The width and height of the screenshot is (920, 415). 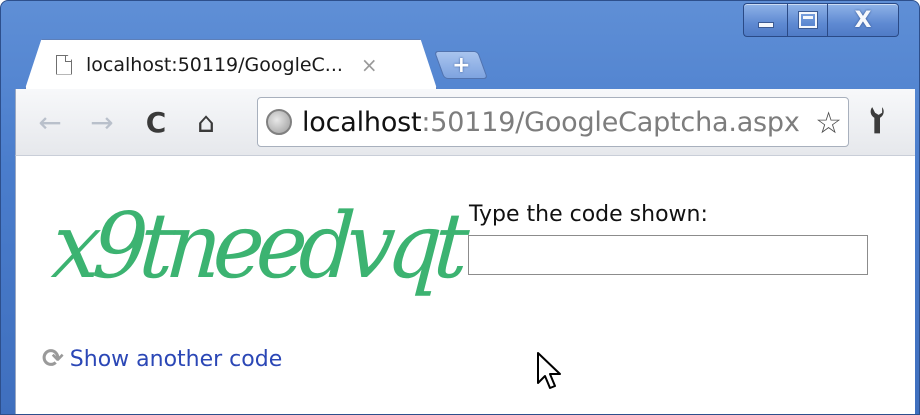 I want to click on mouse-pointer-icon, so click(x=549, y=370).